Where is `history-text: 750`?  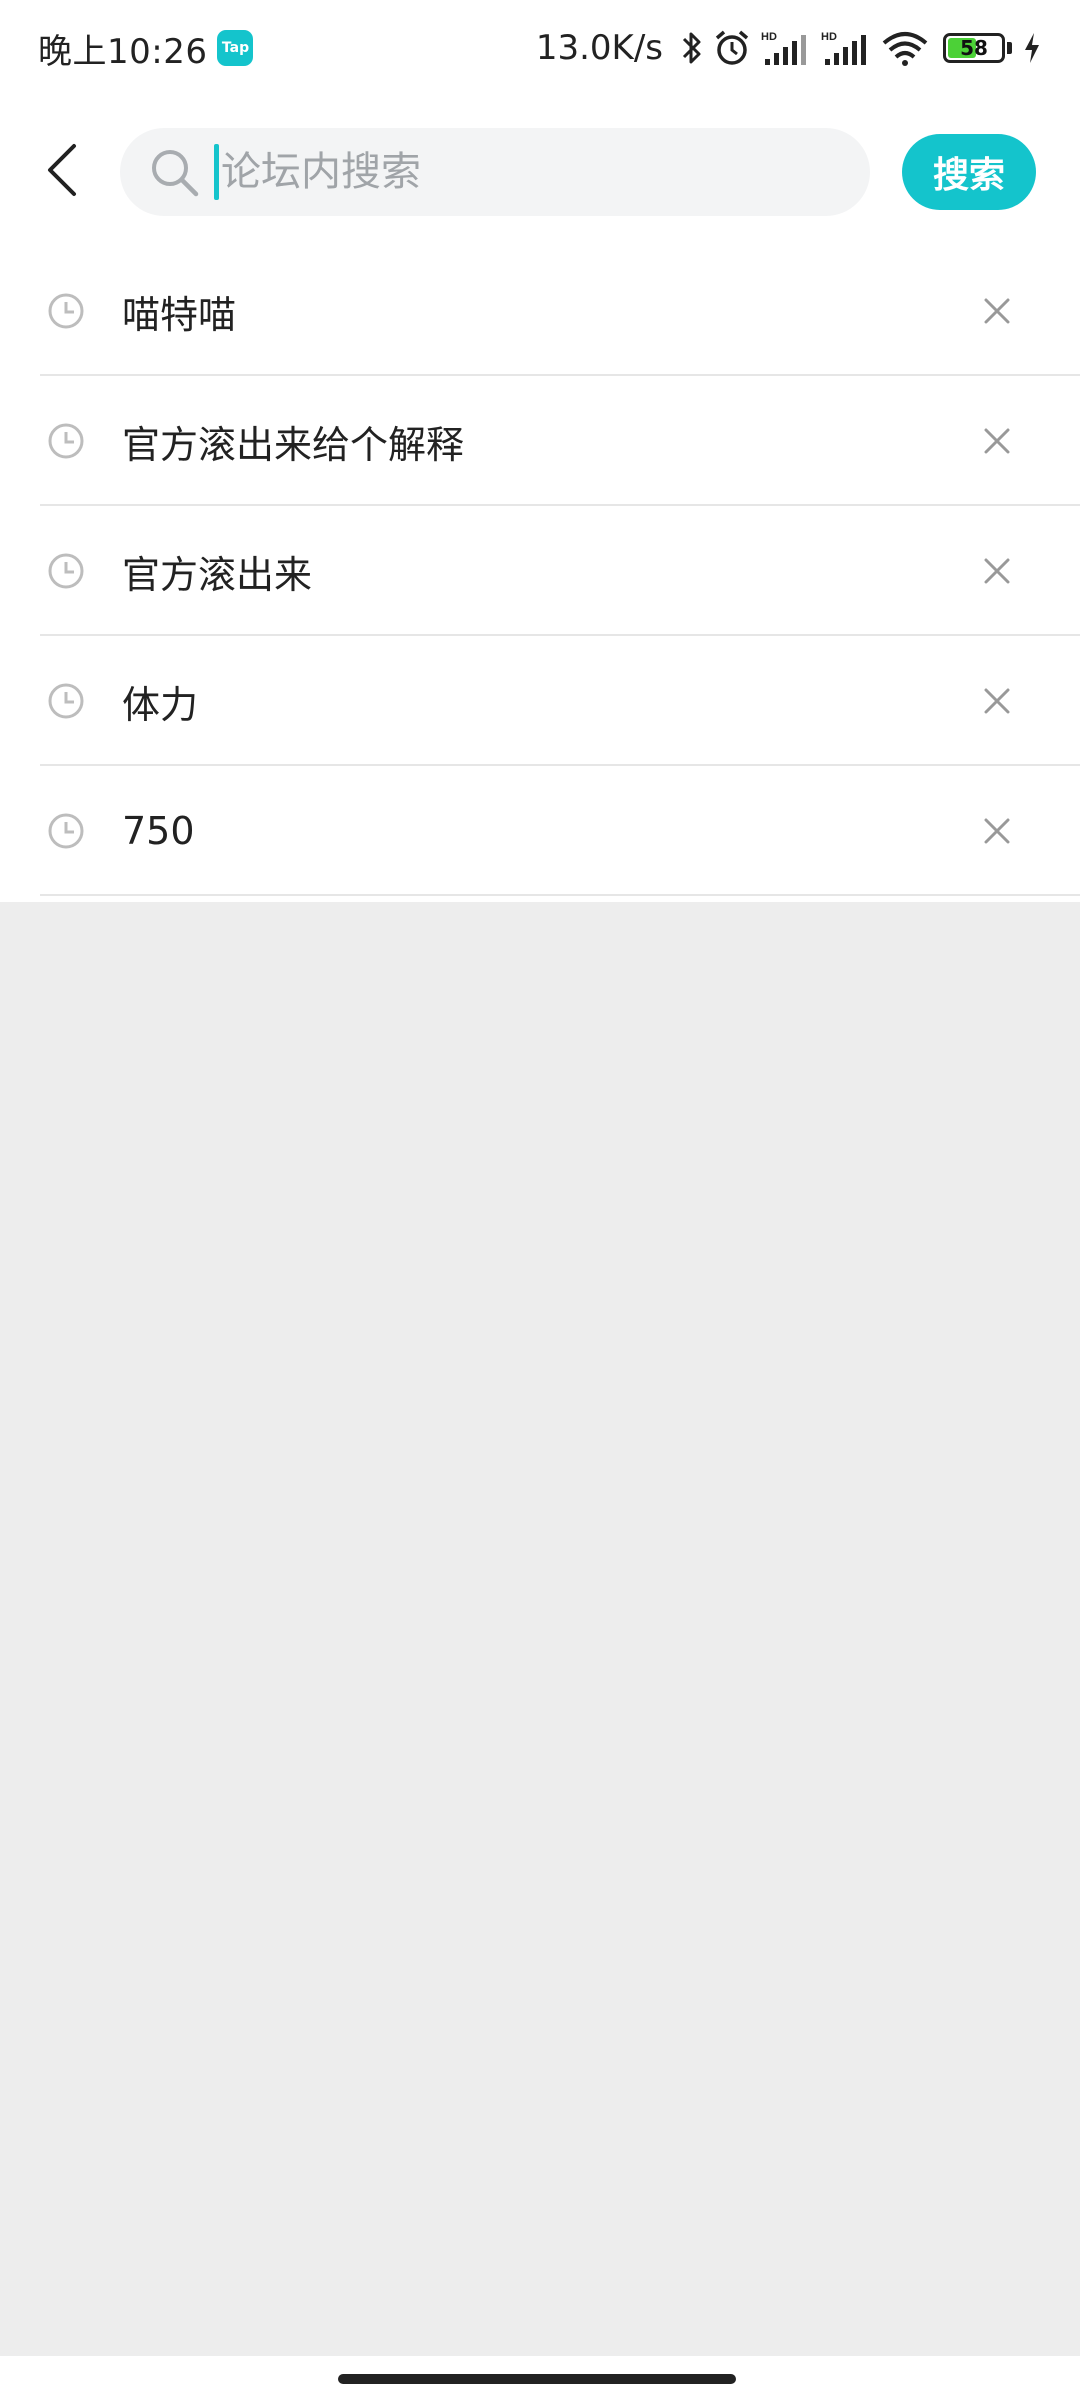 history-text: 750 is located at coordinates (158, 831).